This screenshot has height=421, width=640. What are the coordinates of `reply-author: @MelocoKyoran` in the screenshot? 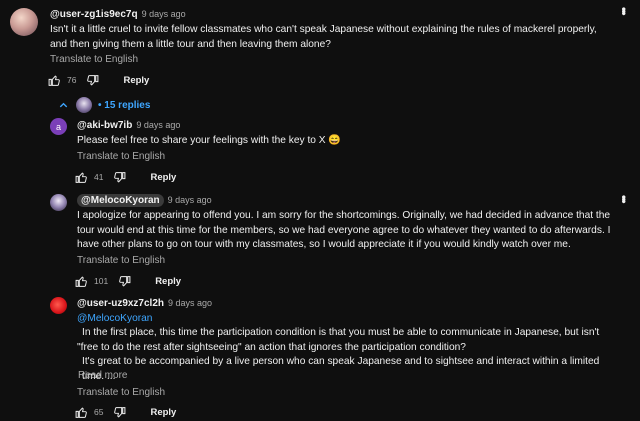 It's located at (120, 200).